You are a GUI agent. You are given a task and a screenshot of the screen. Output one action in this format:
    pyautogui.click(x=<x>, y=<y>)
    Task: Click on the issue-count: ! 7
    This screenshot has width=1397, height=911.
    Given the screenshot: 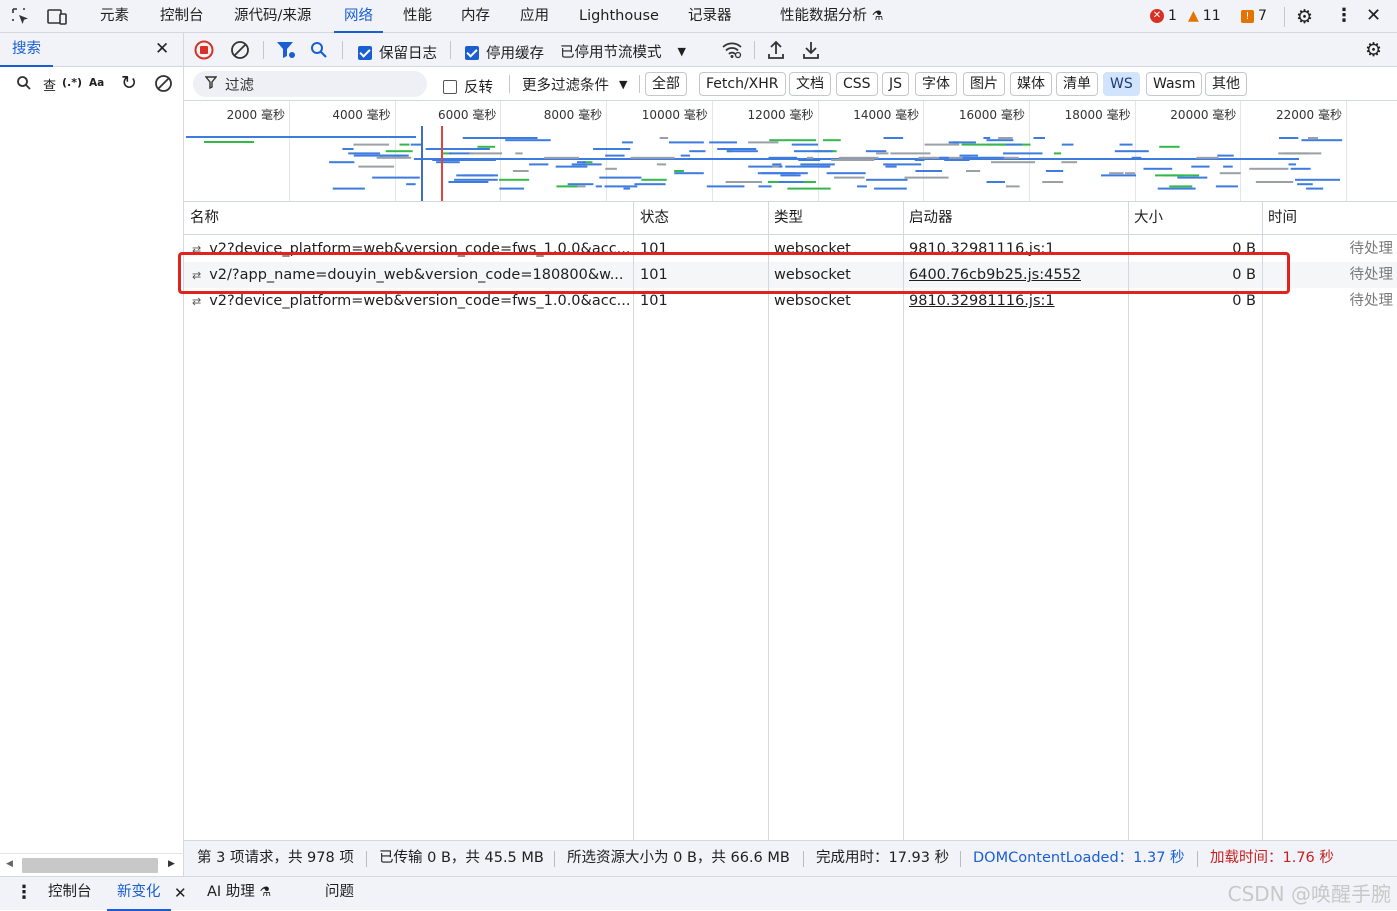 What is the action you would take?
    pyautogui.click(x=1254, y=16)
    